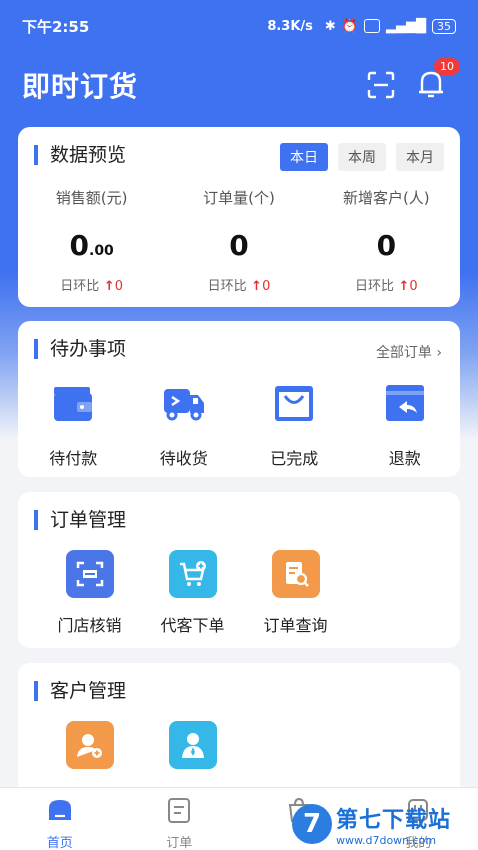  What do you see at coordinates (386, 840) in the screenshot?
I see `watermark-url: www.d7down.com` at bounding box center [386, 840].